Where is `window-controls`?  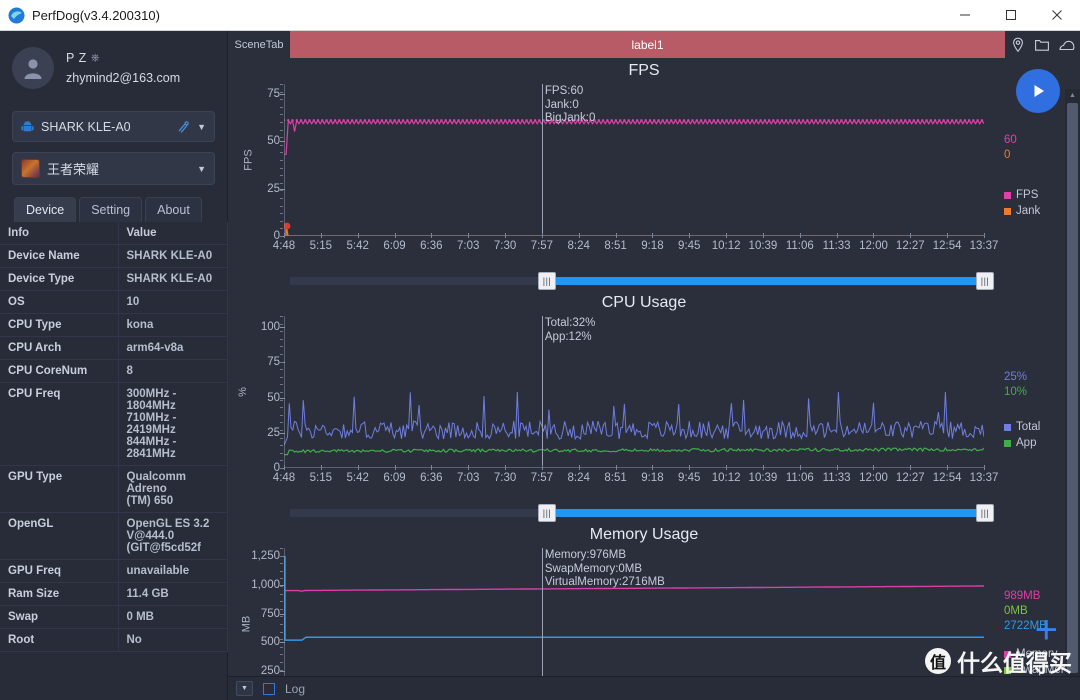
window-controls is located at coordinates (1011, 15).